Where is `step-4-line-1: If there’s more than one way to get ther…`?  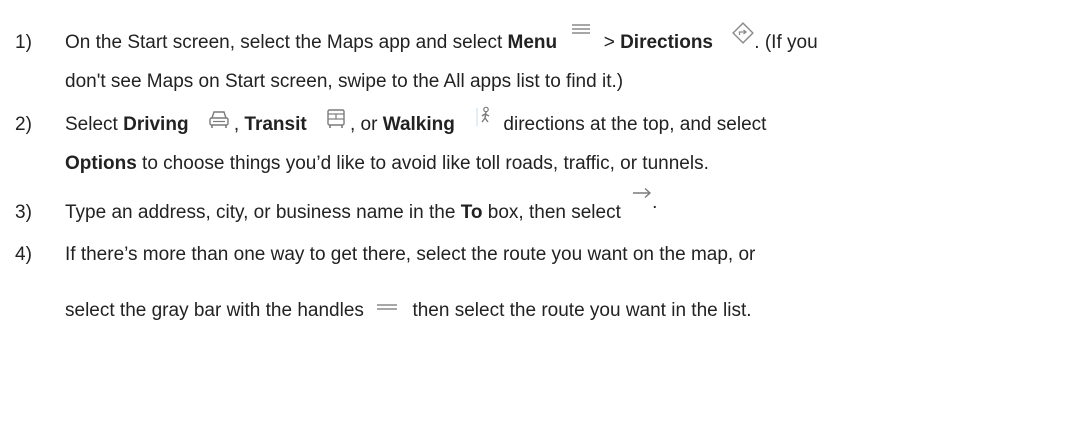 step-4-line-1: If there’s more than one way to get ther… is located at coordinates (410, 254).